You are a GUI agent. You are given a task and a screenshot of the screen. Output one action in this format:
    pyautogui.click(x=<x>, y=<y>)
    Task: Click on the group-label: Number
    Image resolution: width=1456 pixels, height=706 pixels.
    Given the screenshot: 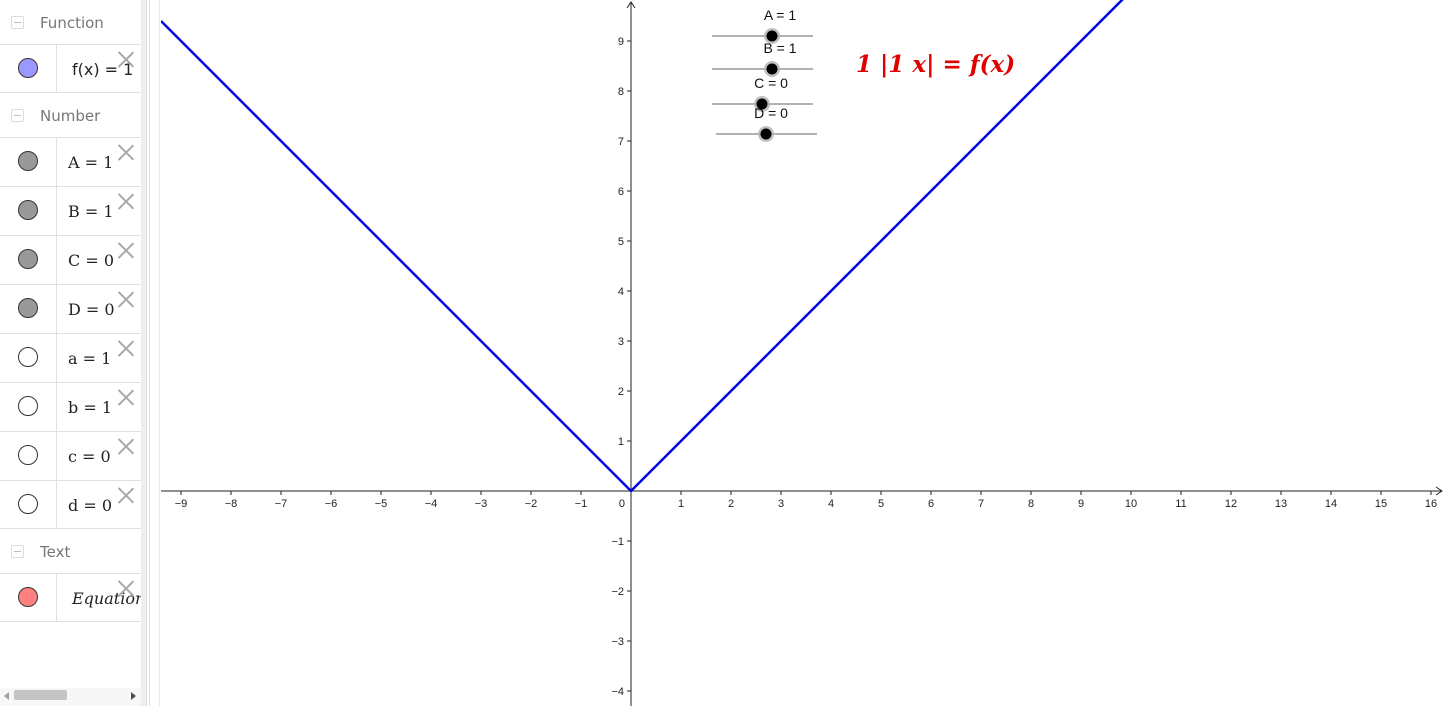 What is the action you would take?
    pyautogui.click(x=70, y=116)
    